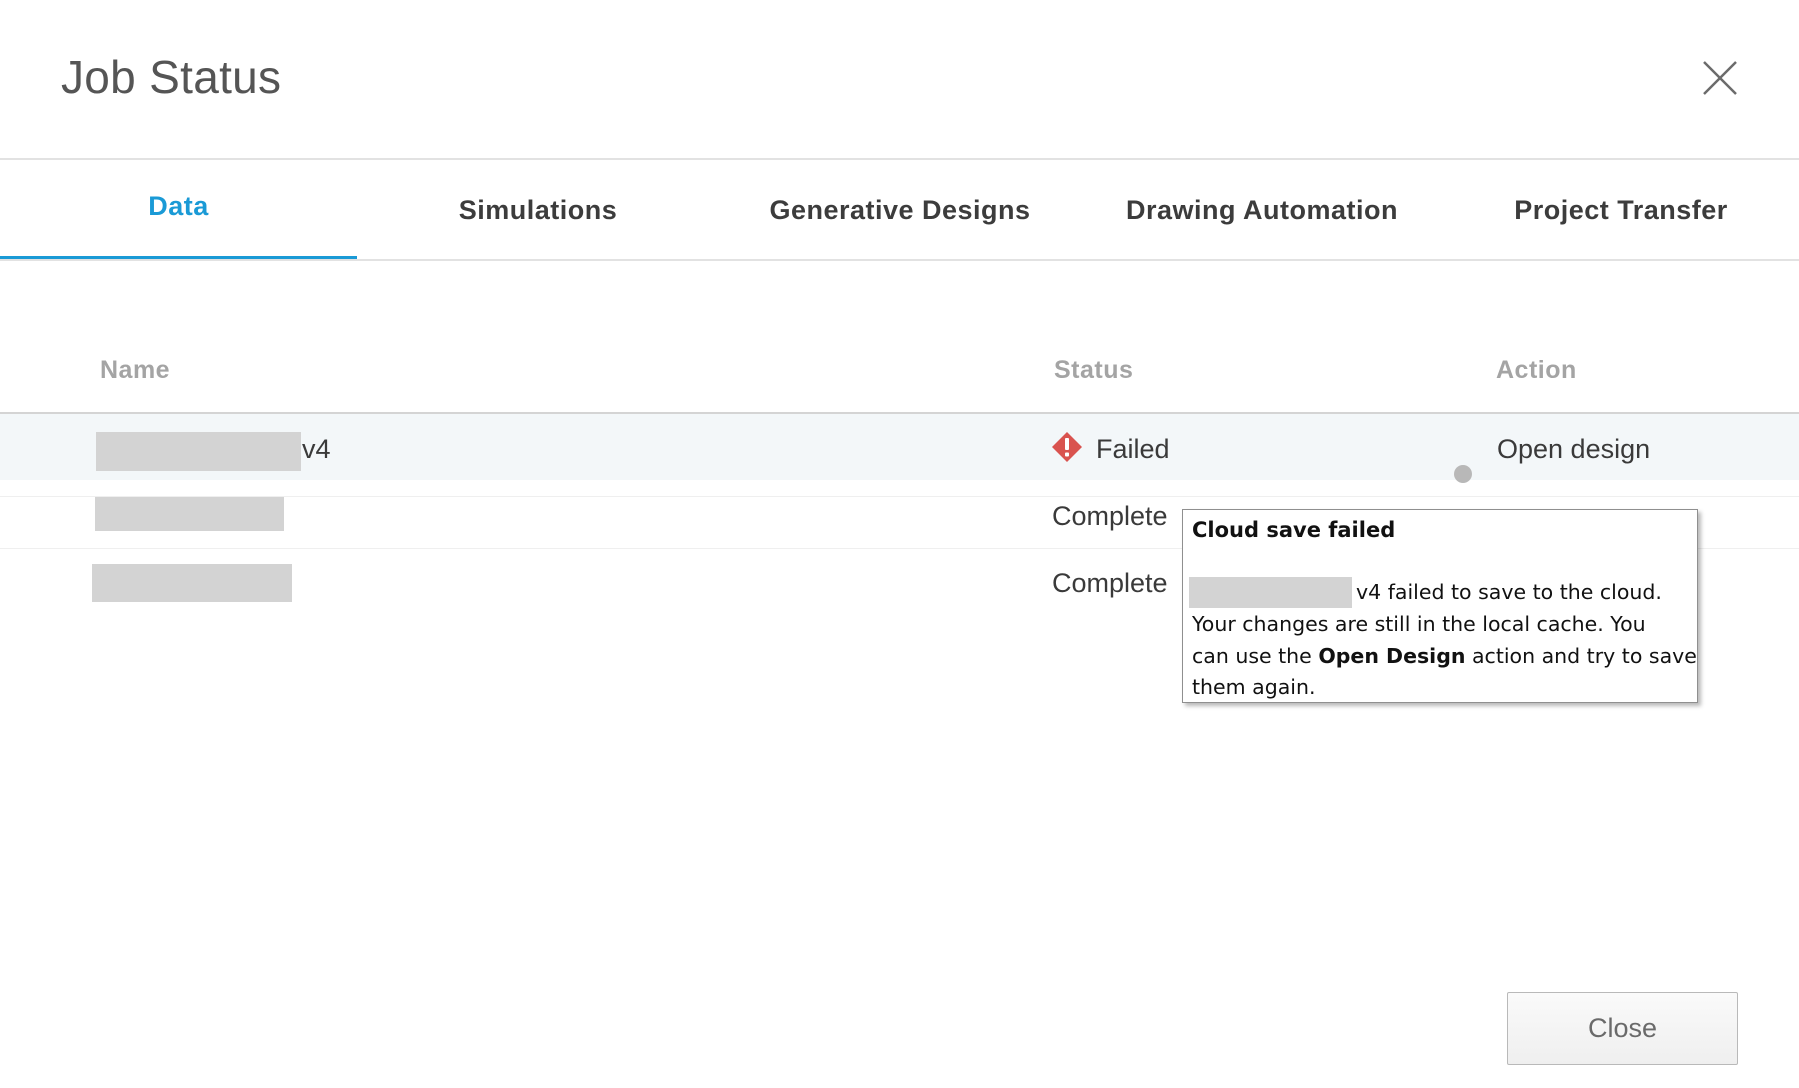  I want to click on close-icon, so click(1720, 78).